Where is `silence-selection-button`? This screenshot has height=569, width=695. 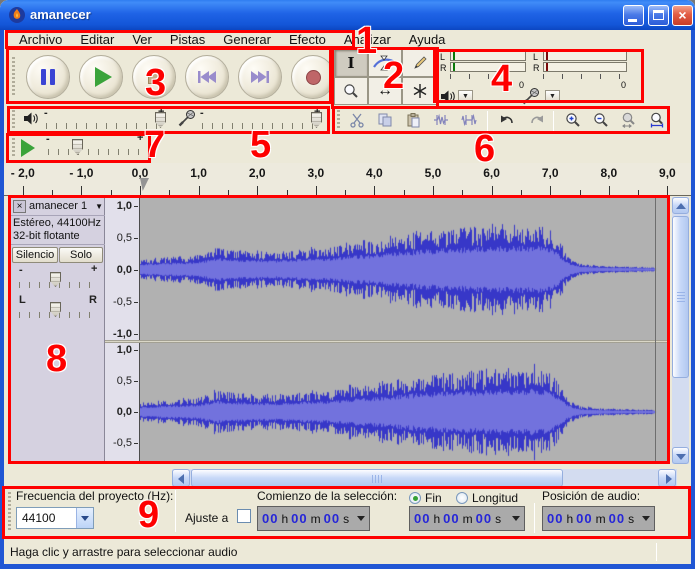 silence-selection-button is located at coordinates (468, 120).